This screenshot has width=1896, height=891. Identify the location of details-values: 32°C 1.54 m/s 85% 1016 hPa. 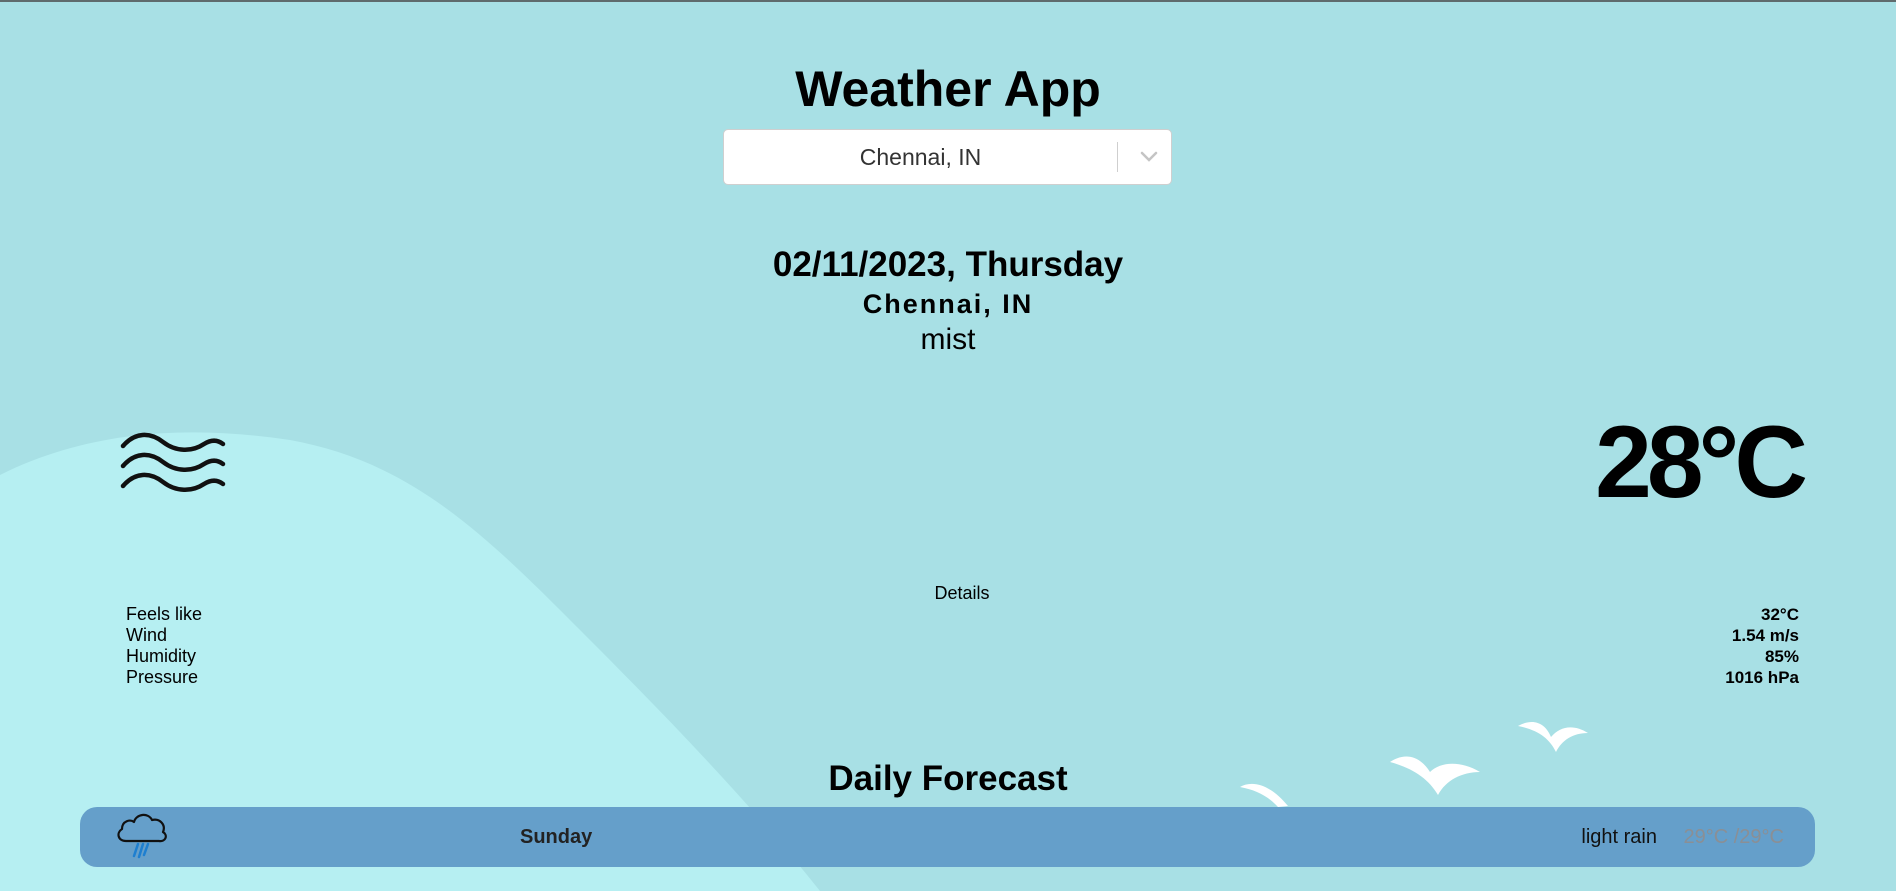
(1762, 646).